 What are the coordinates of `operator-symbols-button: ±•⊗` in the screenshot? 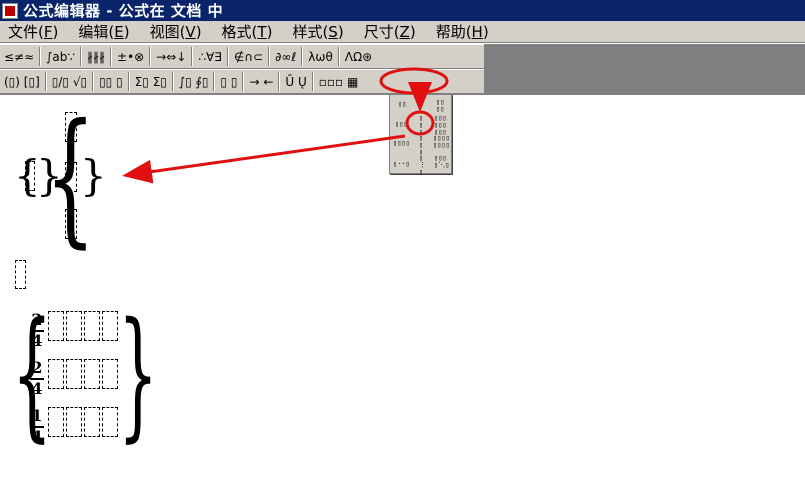 It's located at (130, 56).